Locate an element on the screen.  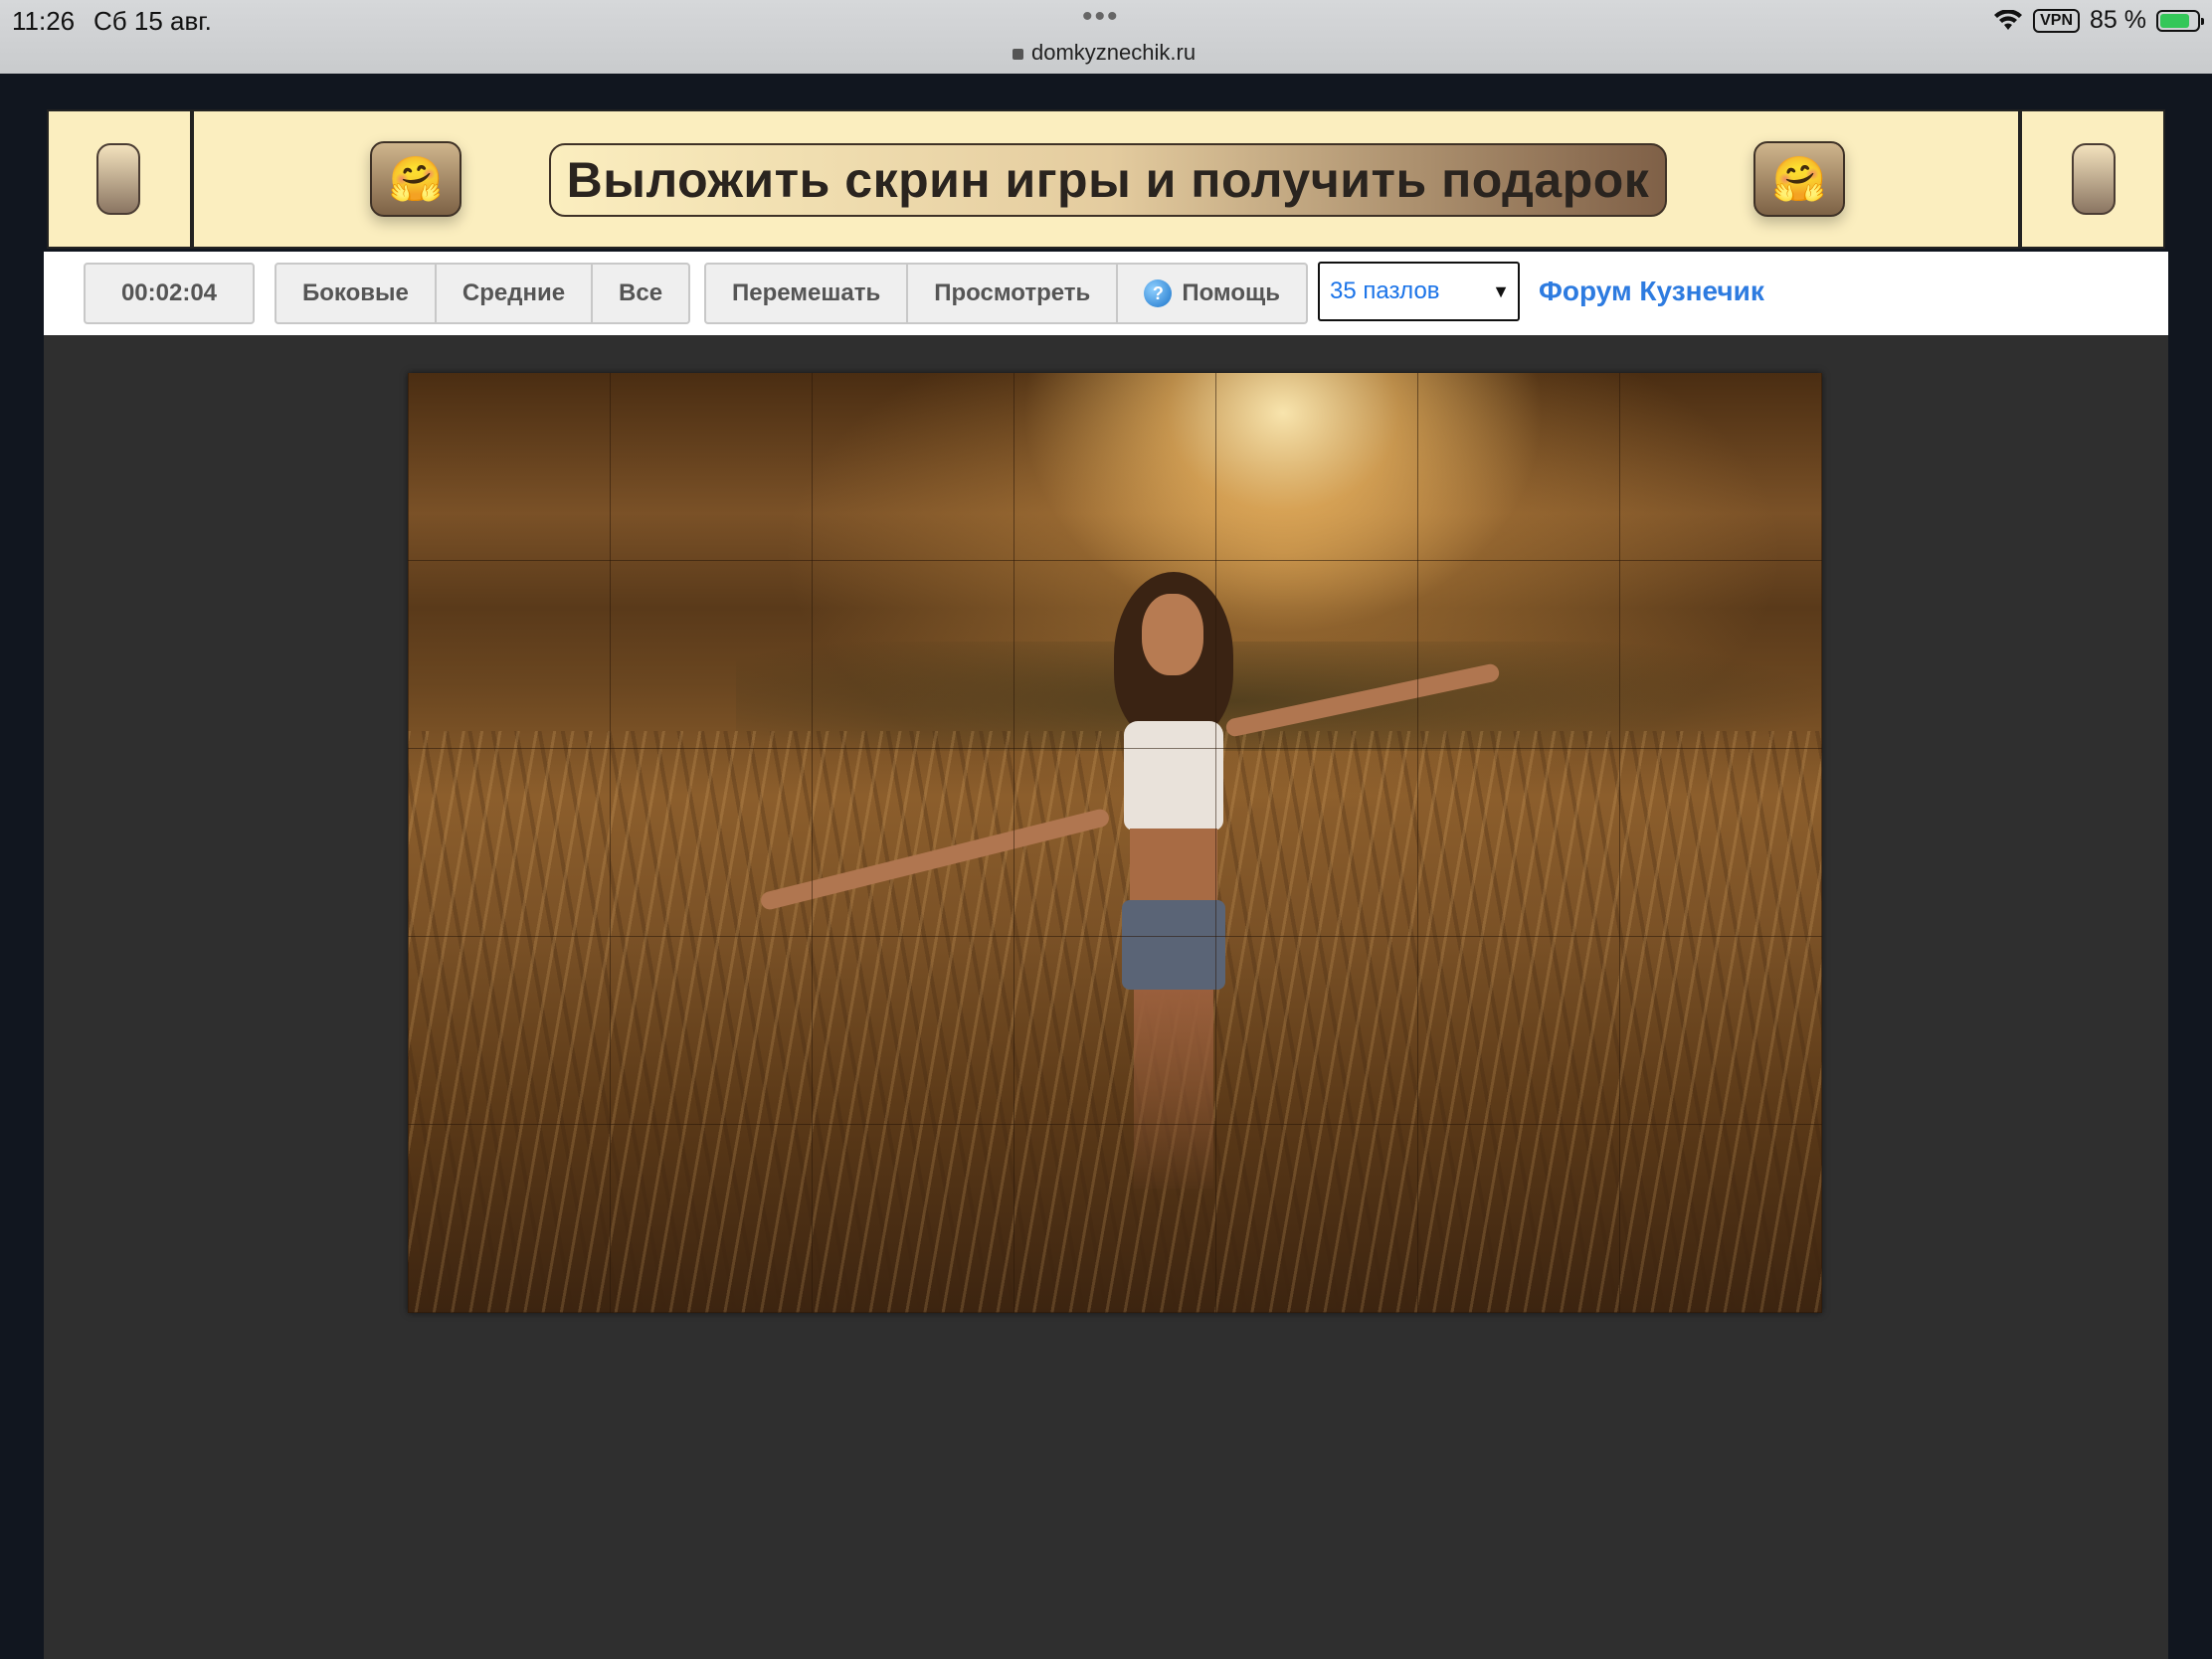
status-right: VPN 85 % is located at coordinates (2098, 20).